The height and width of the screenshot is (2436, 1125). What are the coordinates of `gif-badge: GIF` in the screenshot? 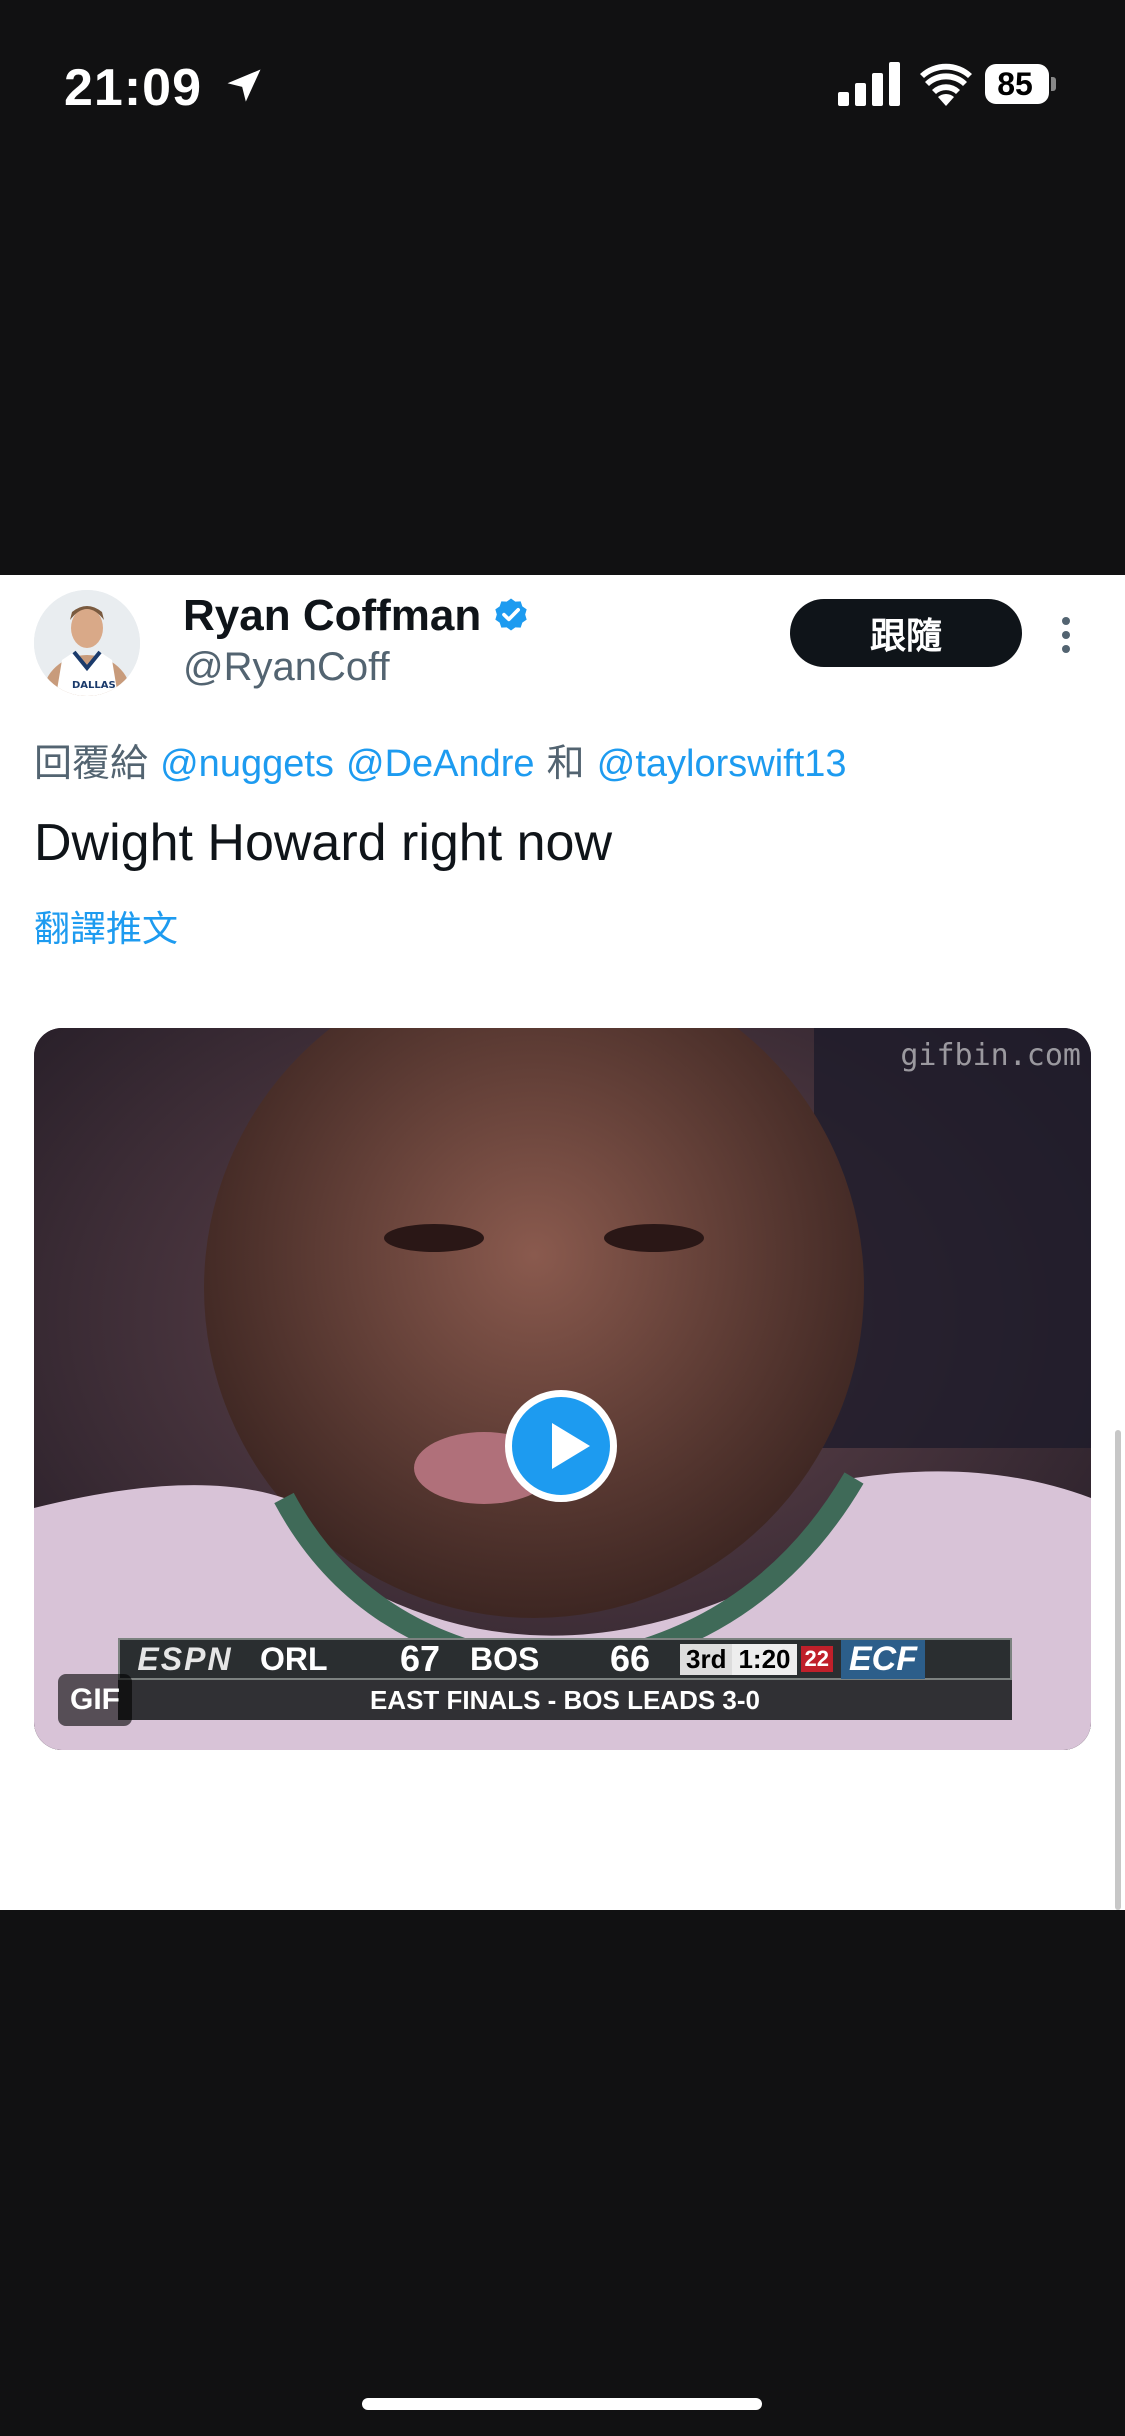 It's located at (95, 1700).